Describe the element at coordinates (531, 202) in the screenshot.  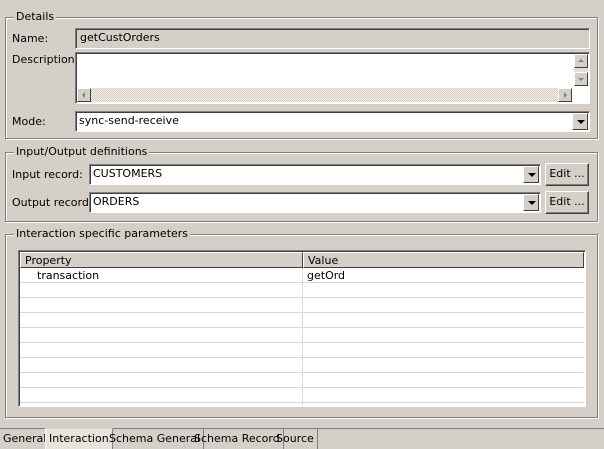
I see `output-record-dropdown-icon` at that location.